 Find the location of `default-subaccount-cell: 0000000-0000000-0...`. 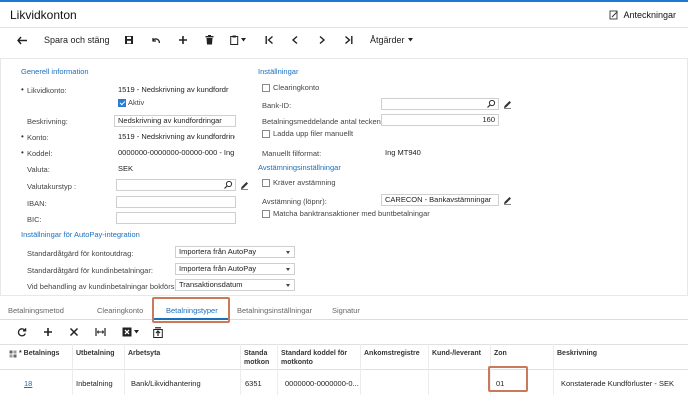

default-subaccount-cell: 0000000-0000000-0... is located at coordinates (322, 383).